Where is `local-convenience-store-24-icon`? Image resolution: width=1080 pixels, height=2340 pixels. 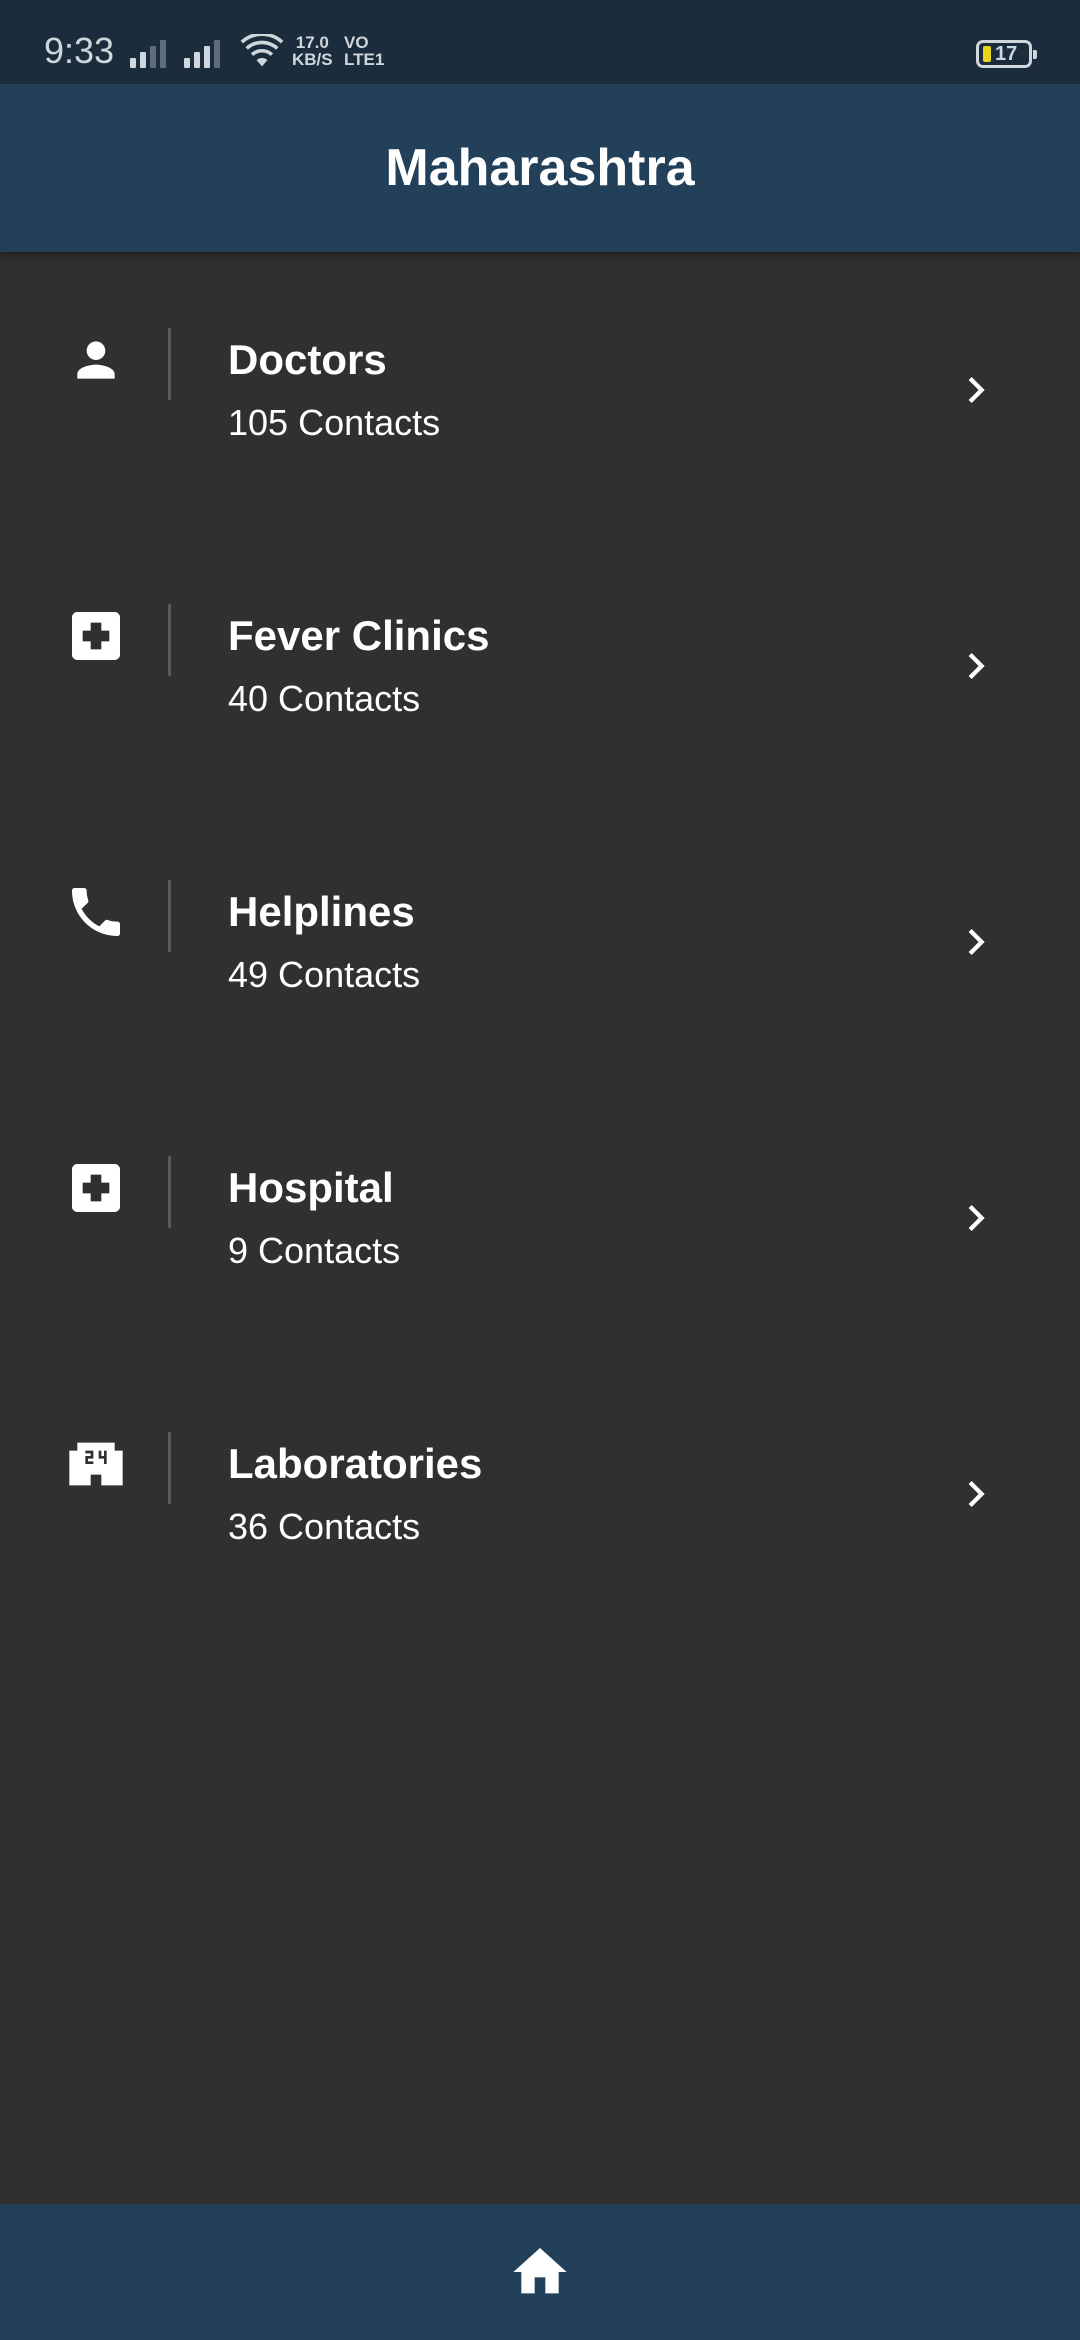
local-convenience-store-24-icon is located at coordinates (96, 1464).